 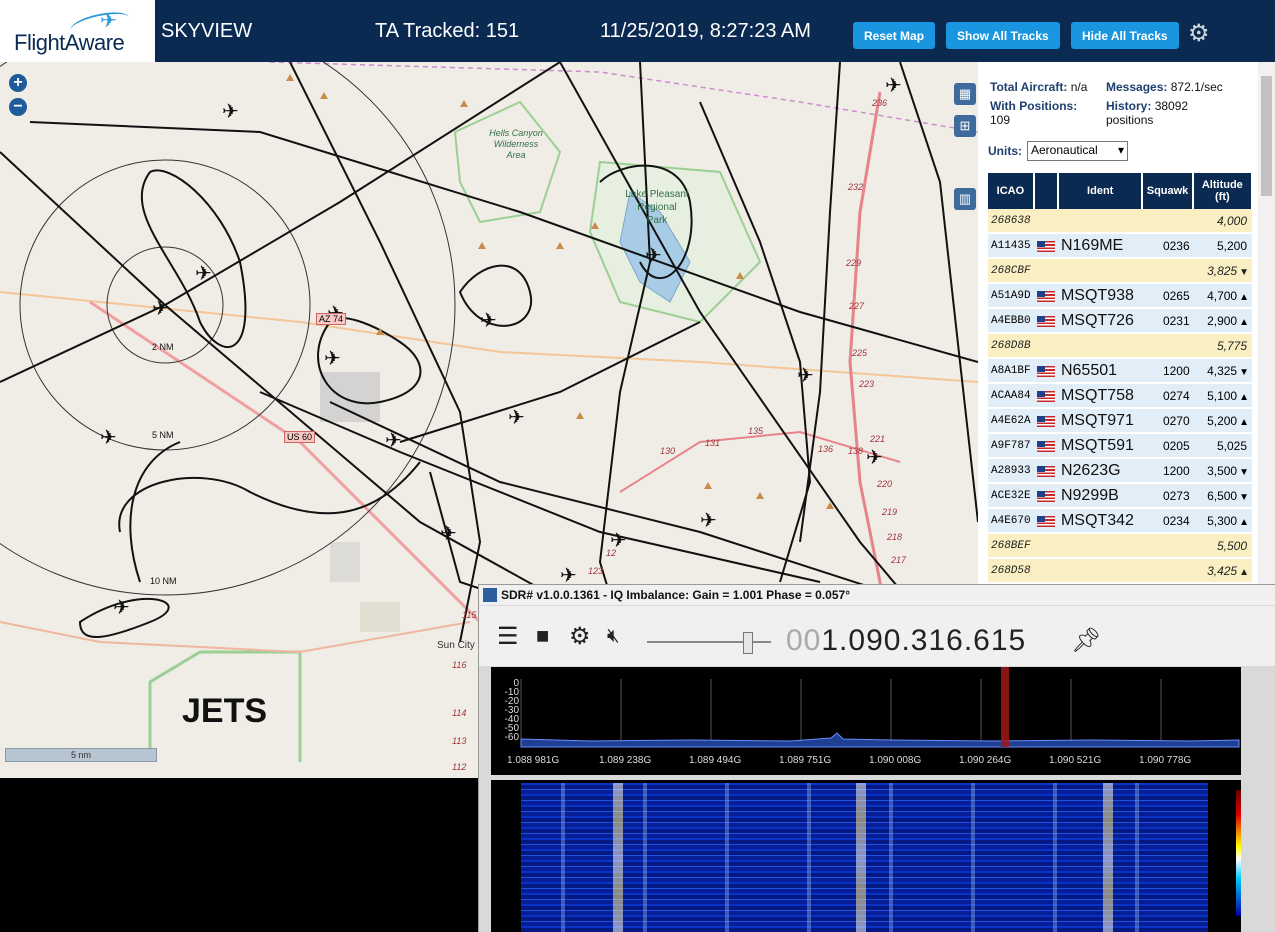 What do you see at coordinates (1167, 246) in the screenshot?
I see `squawk-cell: 0236` at bounding box center [1167, 246].